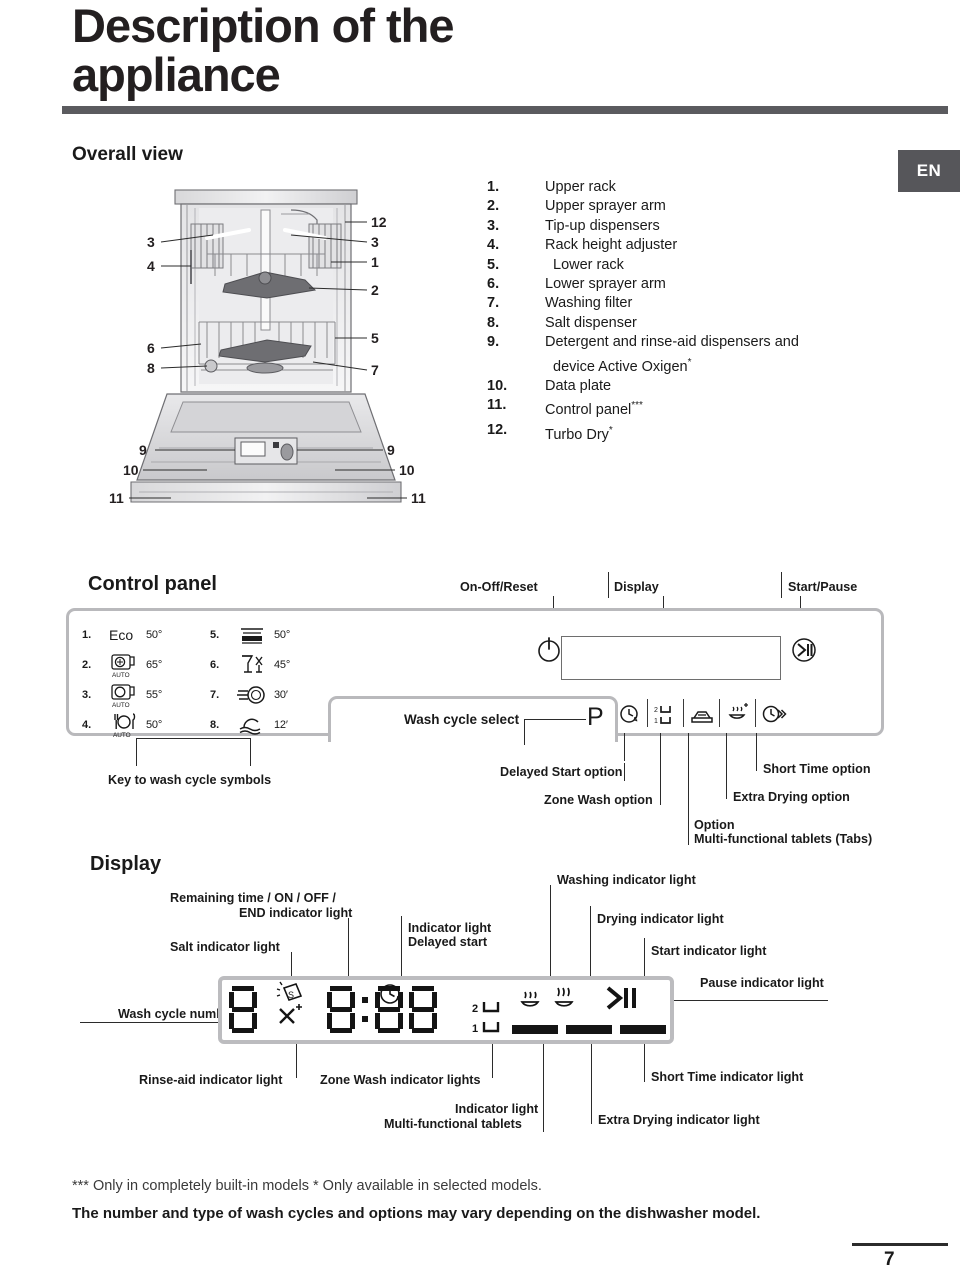  What do you see at coordinates (265, 355) in the screenshot?
I see `dishwasher-diagram: 12 3 1 2 5 7 3 4 6 8 9 9 10 10 11 11` at bounding box center [265, 355].